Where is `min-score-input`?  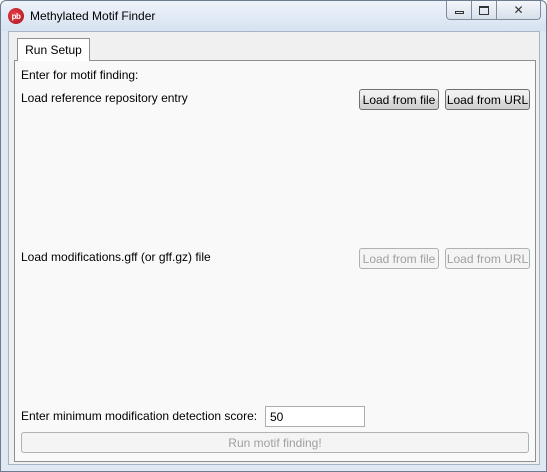 min-score-input is located at coordinates (315, 416).